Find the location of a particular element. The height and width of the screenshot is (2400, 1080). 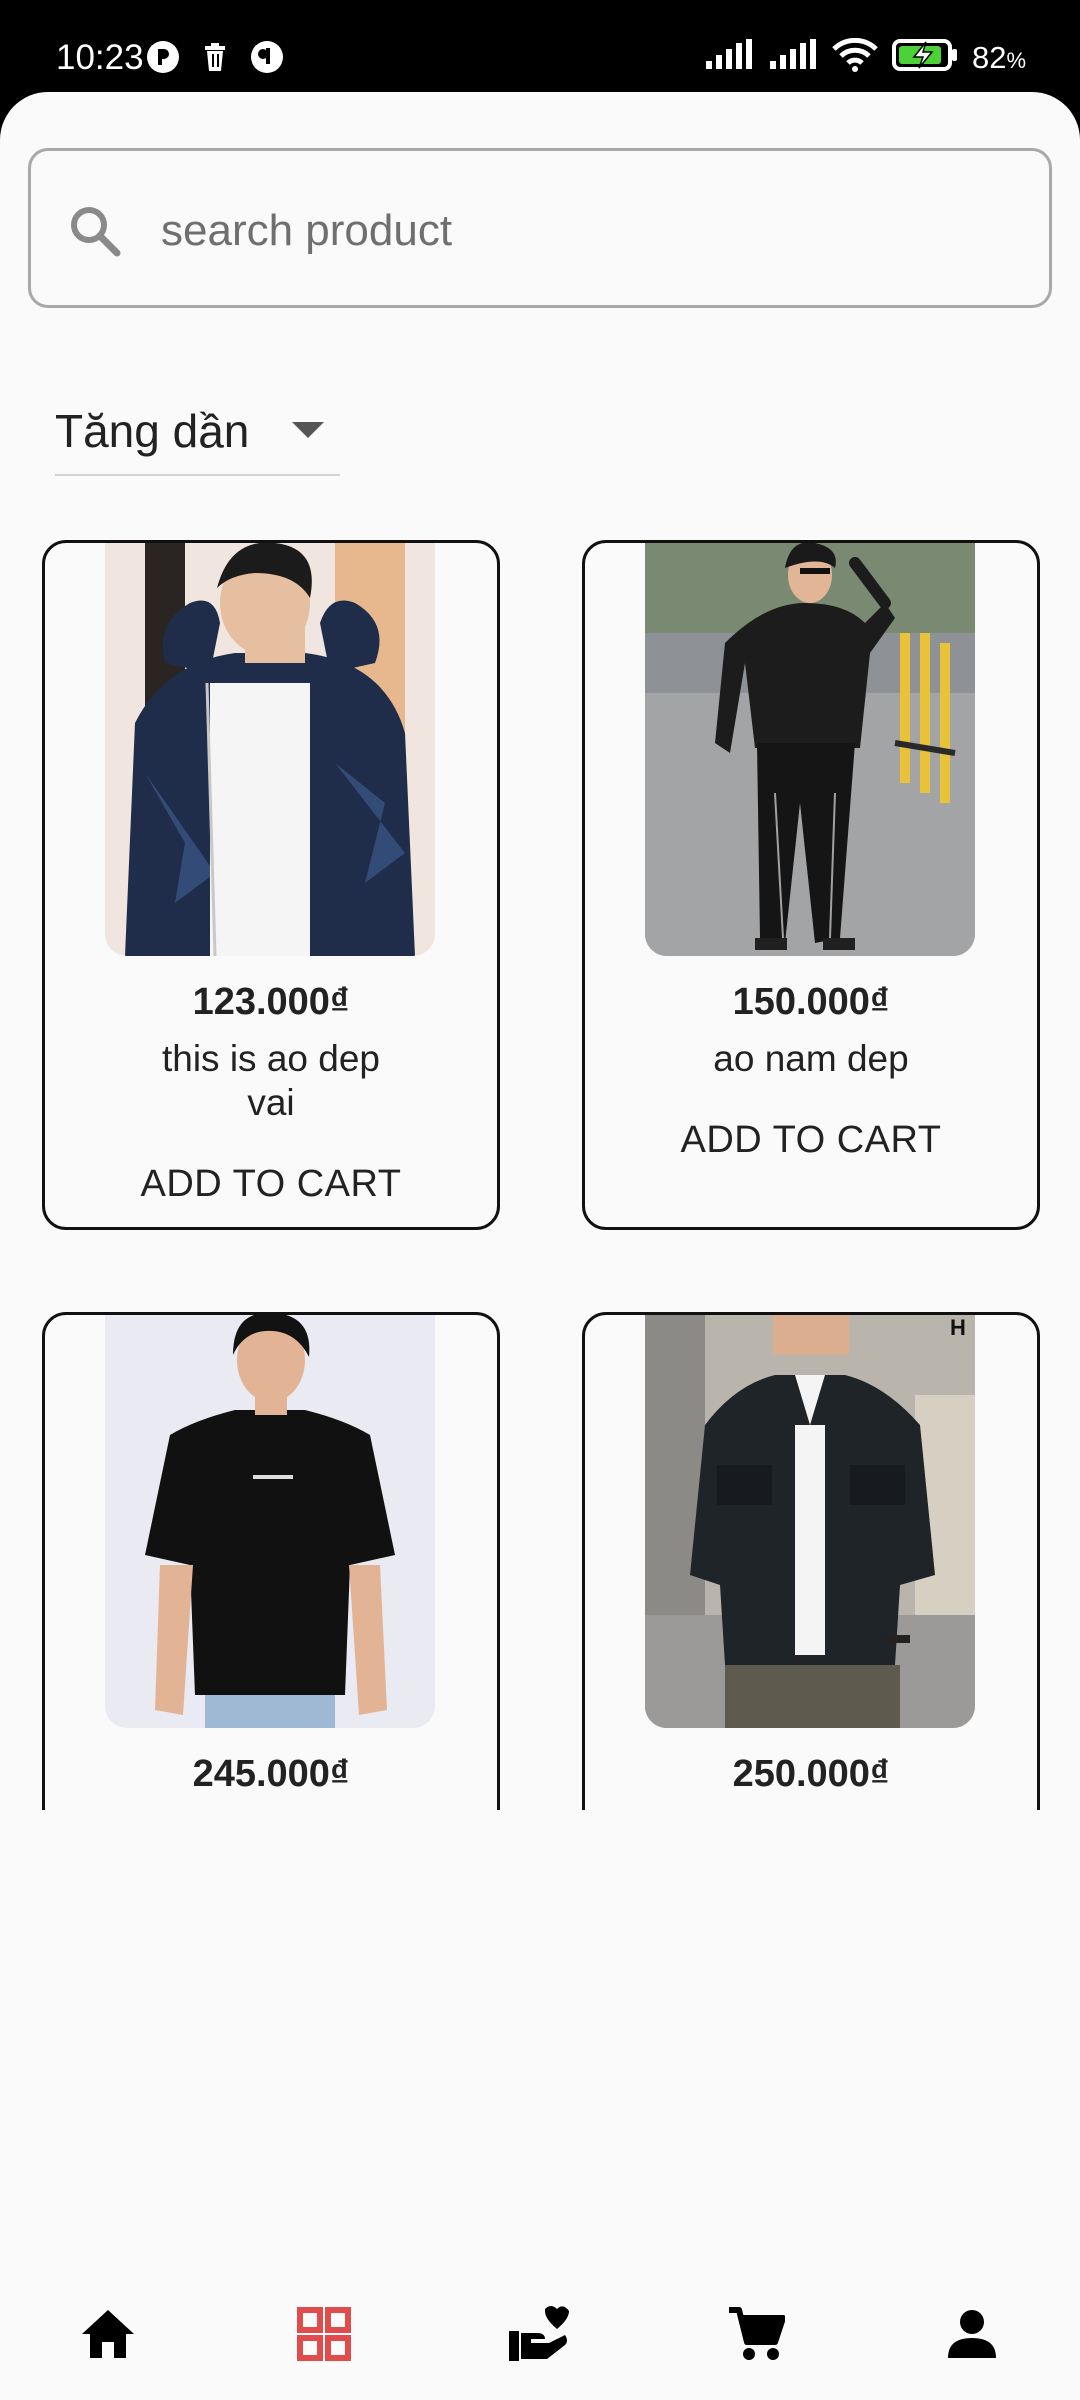

product-card: 150.000₫ ao nam dep ADD TO CART is located at coordinates (811, 885).